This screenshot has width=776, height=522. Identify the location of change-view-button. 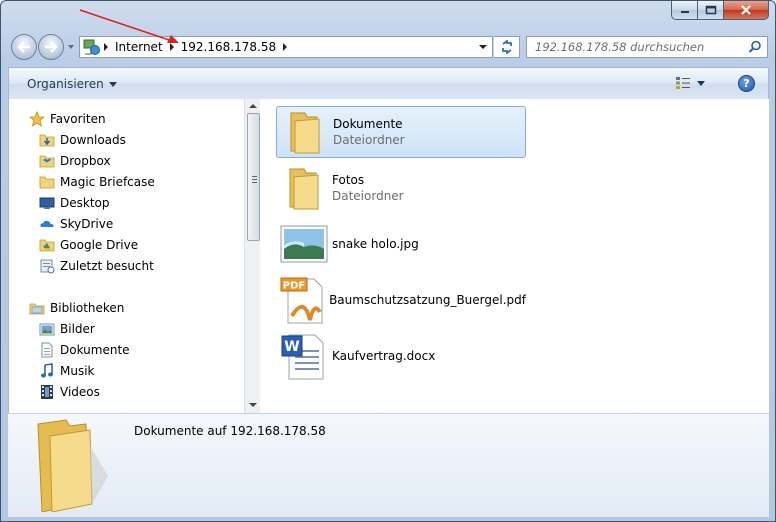
(690, 83).